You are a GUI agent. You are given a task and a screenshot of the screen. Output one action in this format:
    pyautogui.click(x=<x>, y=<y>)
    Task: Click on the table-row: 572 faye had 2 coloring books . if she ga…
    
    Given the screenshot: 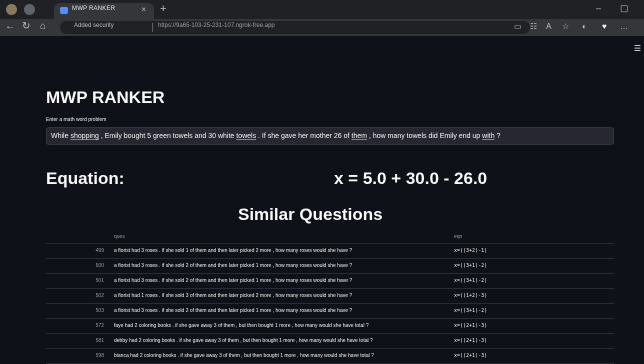 What is the action you would take?
    pyautogui.click(x=330, y=326)
    